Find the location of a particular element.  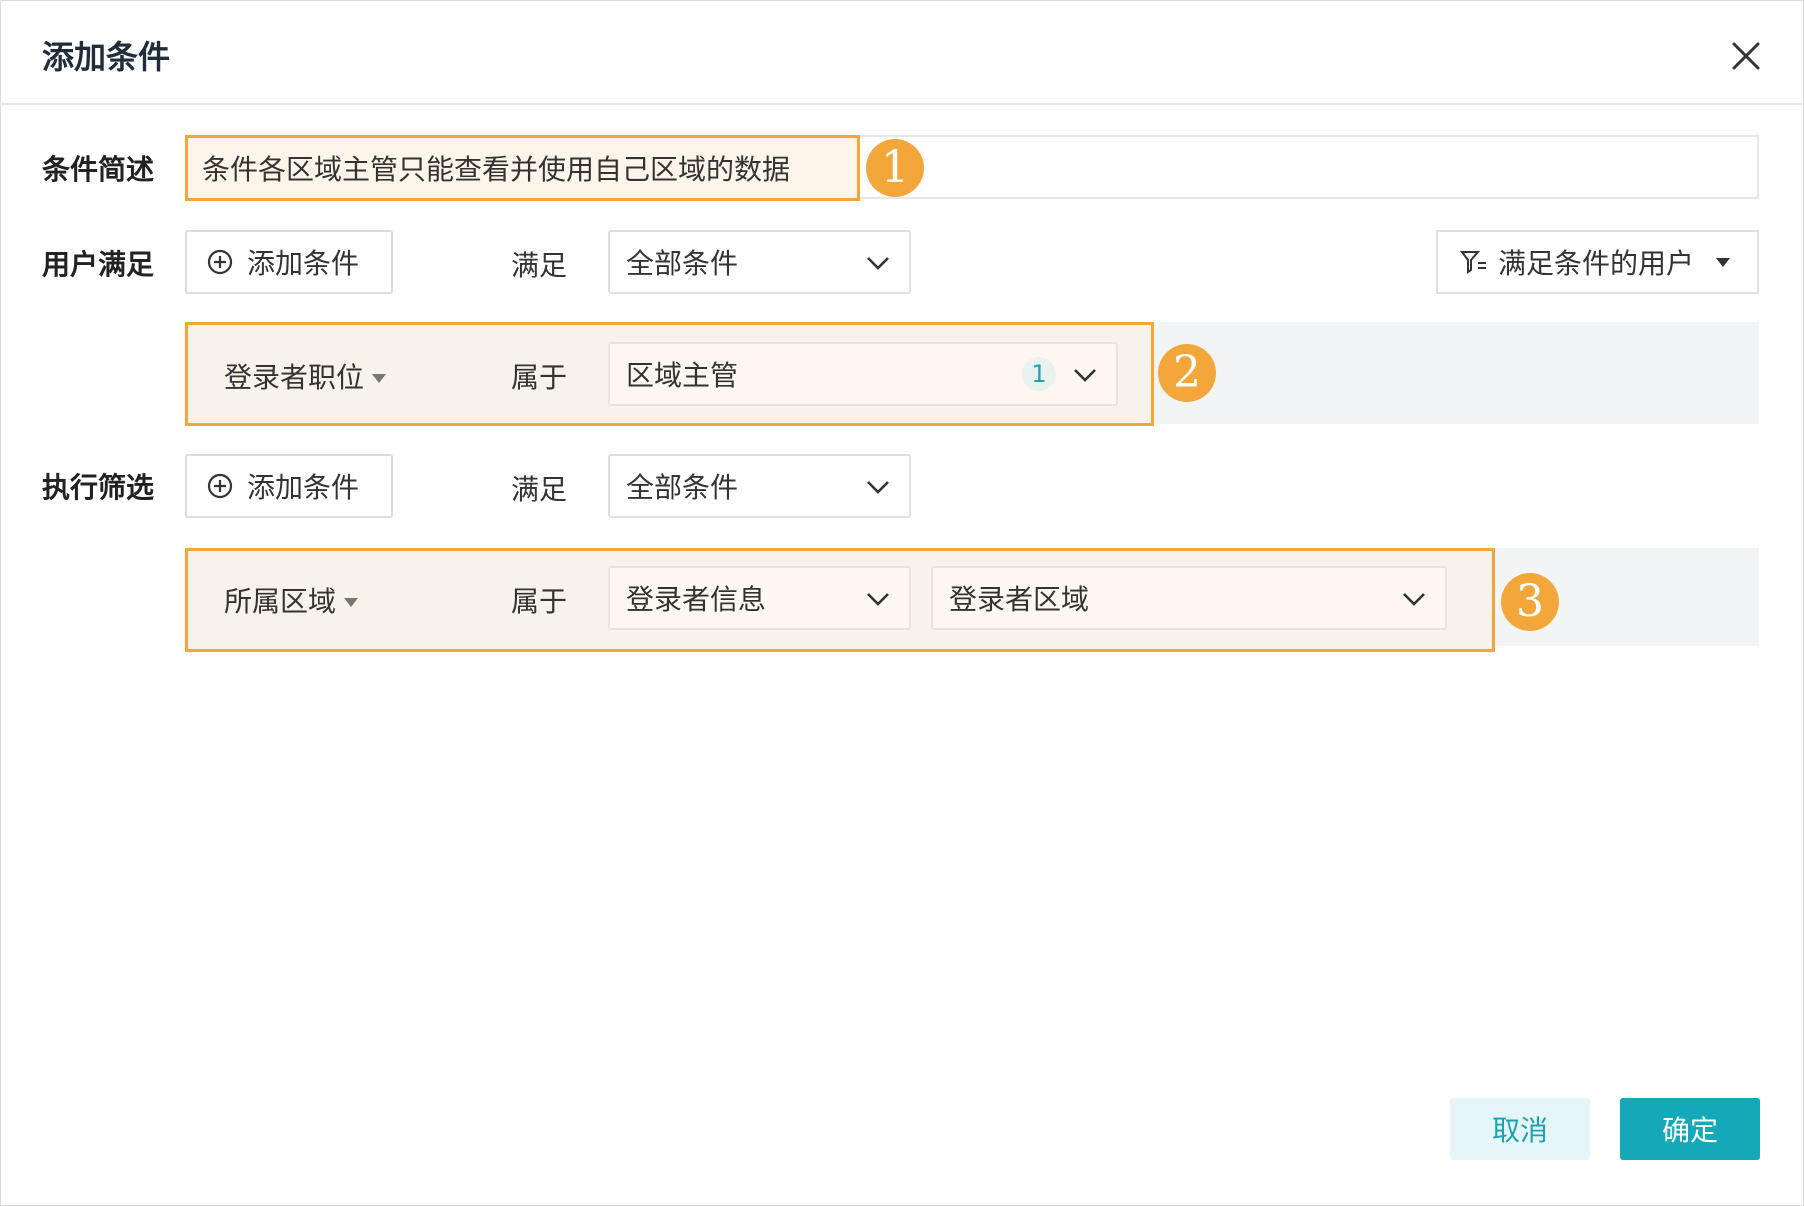

filter-add-condition-button: 添加条件 is located at coordinates (289, 486).